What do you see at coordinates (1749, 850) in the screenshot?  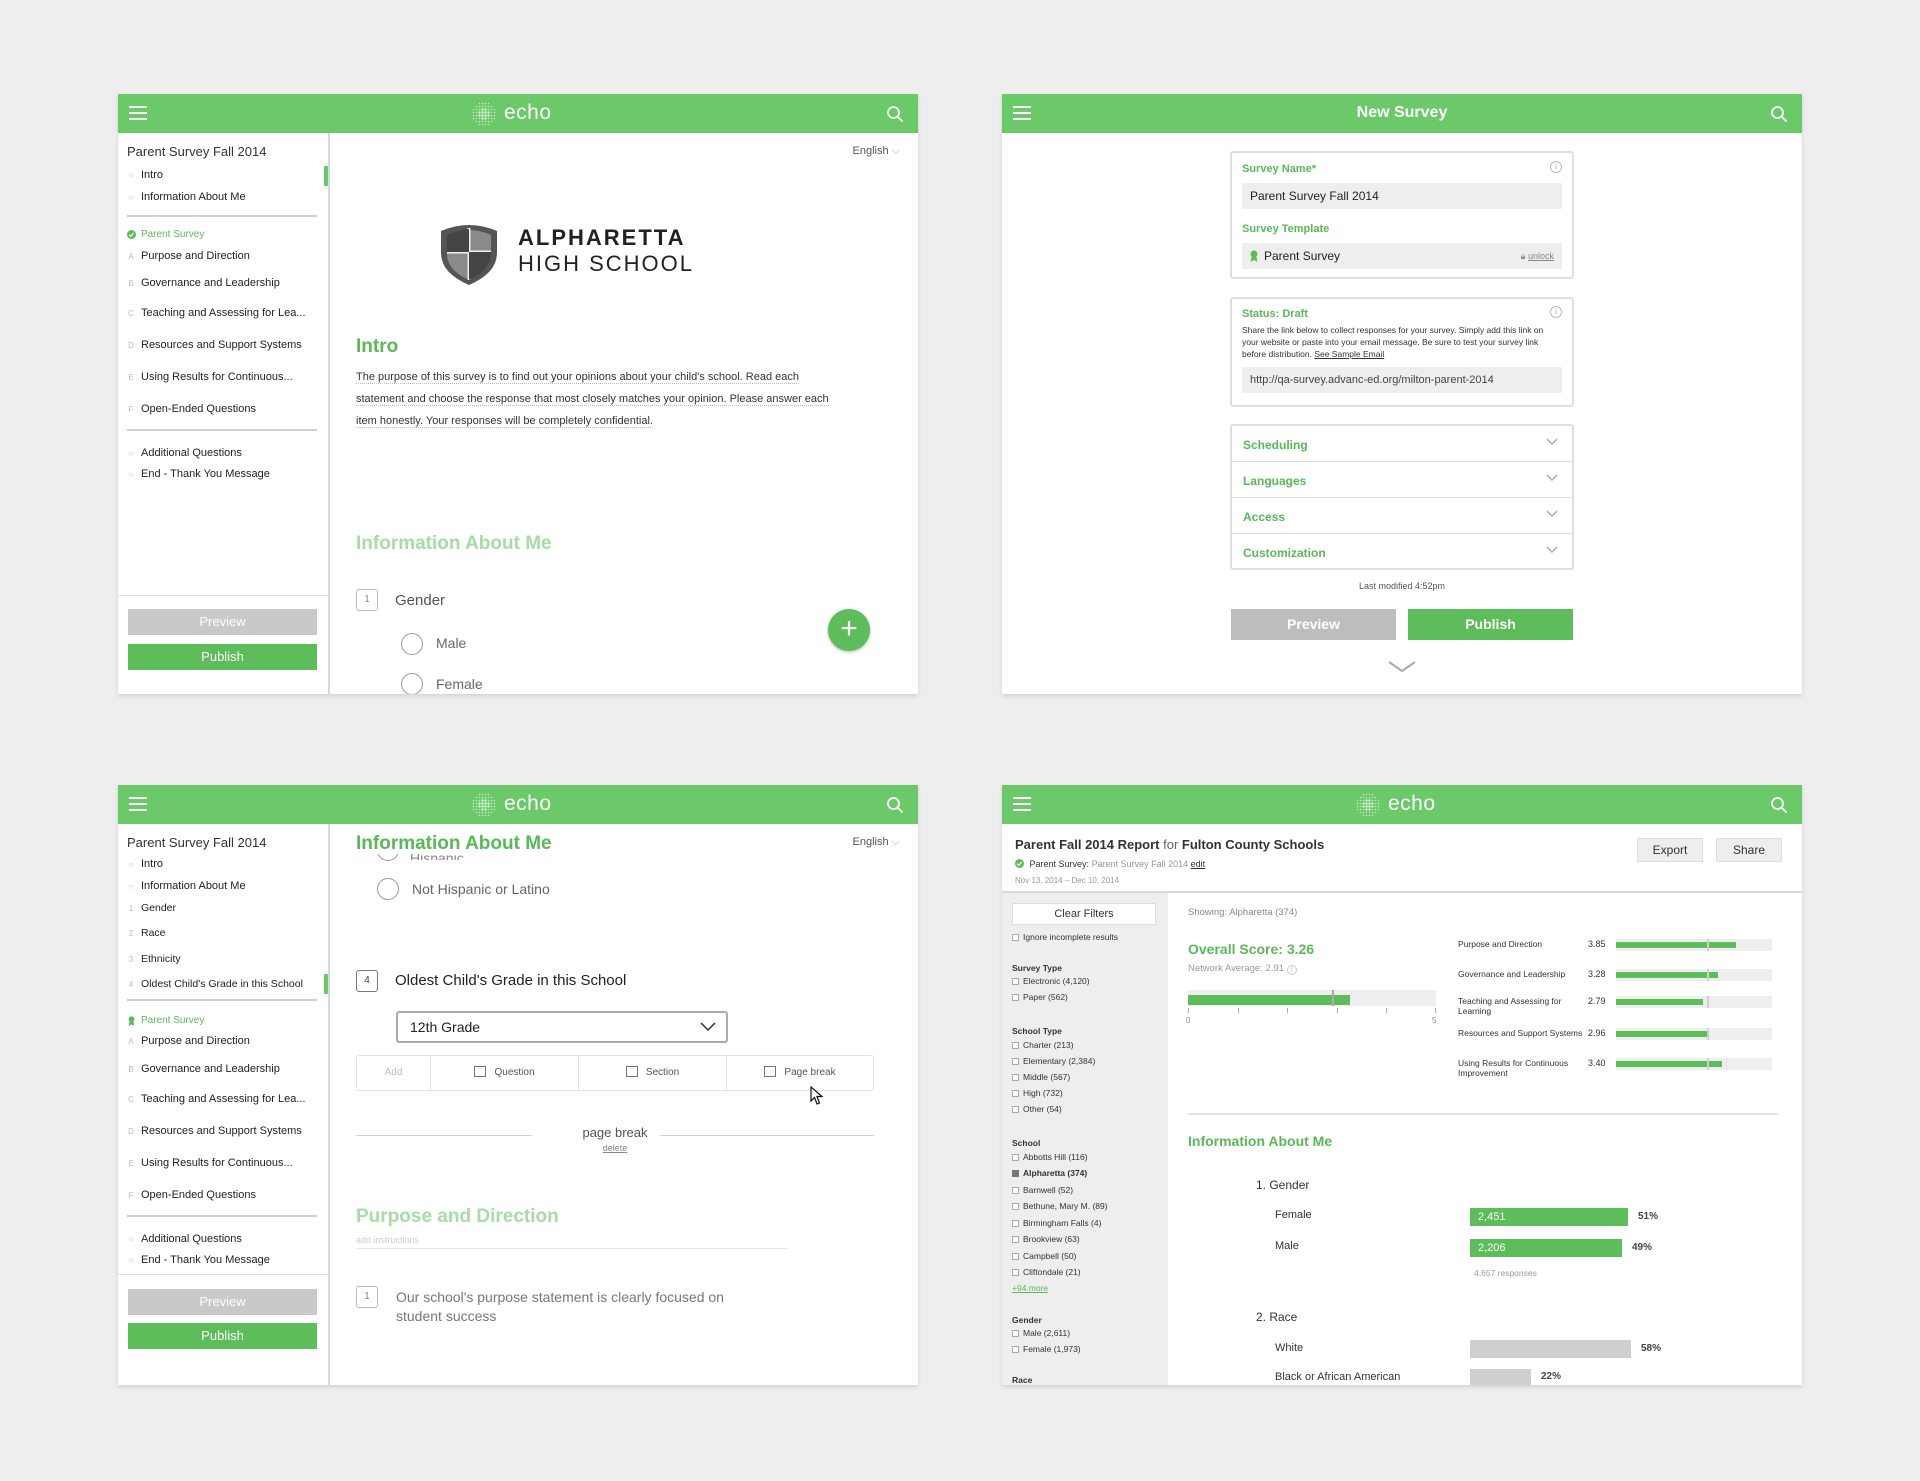 I see `share-button: Share` at bounding box center [1749, 850].